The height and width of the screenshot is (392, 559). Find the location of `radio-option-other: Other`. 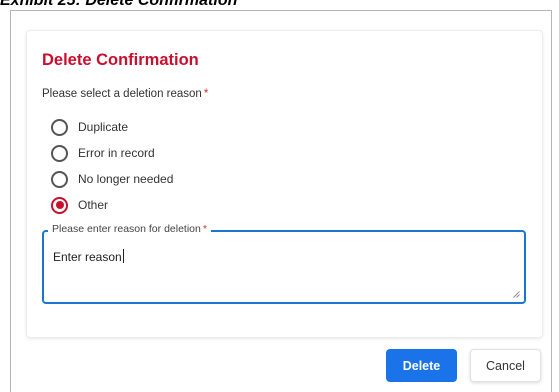

radio-option-other: Other is located at coordinates (112, 205).